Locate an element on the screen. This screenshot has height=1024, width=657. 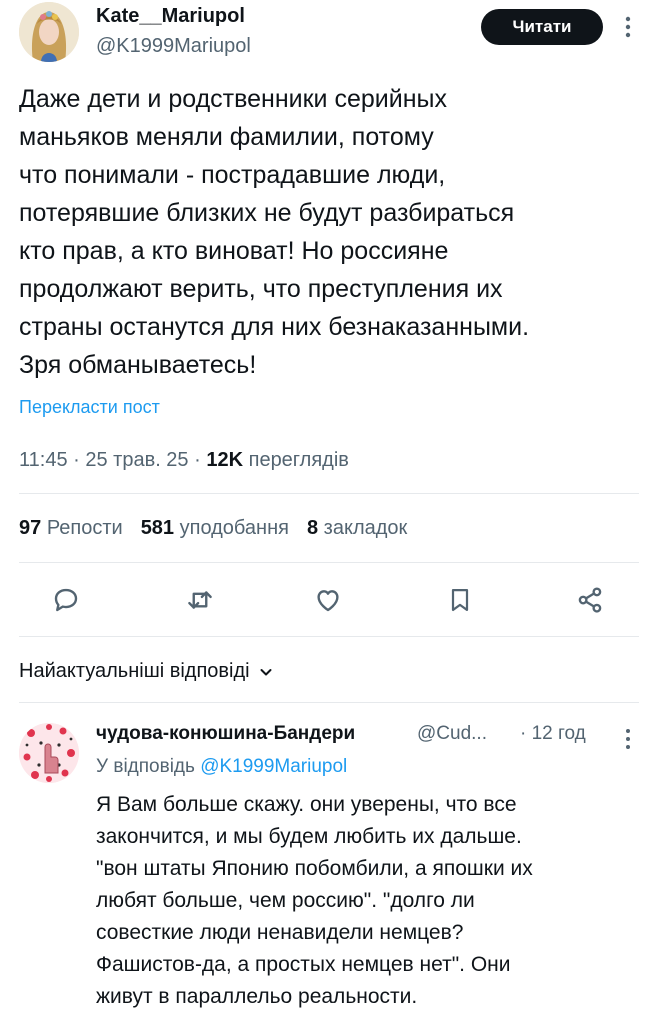
tweet-meta: 11:45 · 25 трав. 25 · 12K переглядів is located at coordinates (184, 460).